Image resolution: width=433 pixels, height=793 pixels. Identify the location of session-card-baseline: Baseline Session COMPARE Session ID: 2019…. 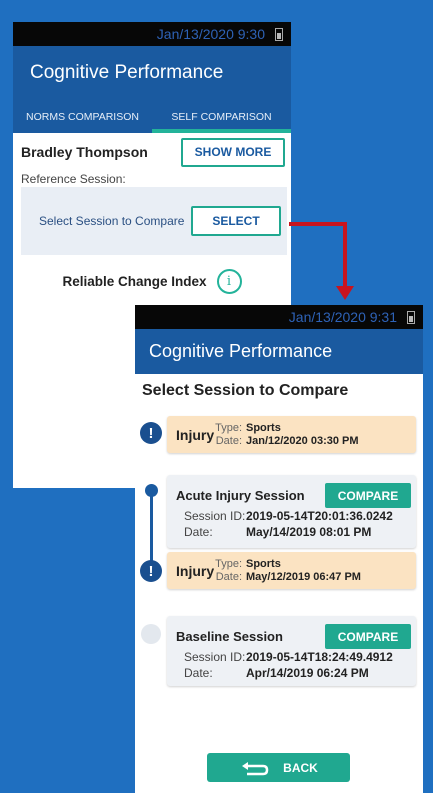
(291, 651).